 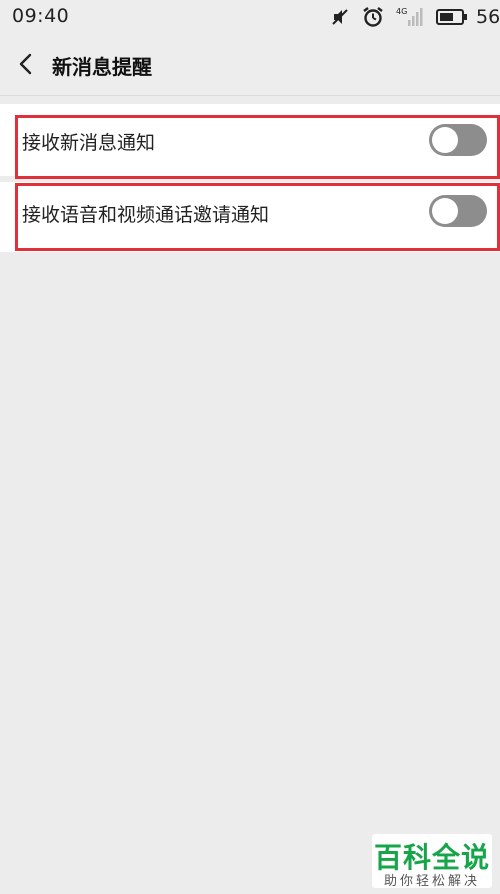 I want to click on alarm-icon, so click(x=373, y=17).